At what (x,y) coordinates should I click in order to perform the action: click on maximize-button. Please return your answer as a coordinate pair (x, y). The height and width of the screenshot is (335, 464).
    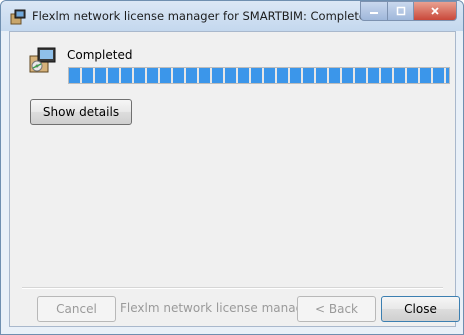
    Looking at the image, I should click on (400, 11).